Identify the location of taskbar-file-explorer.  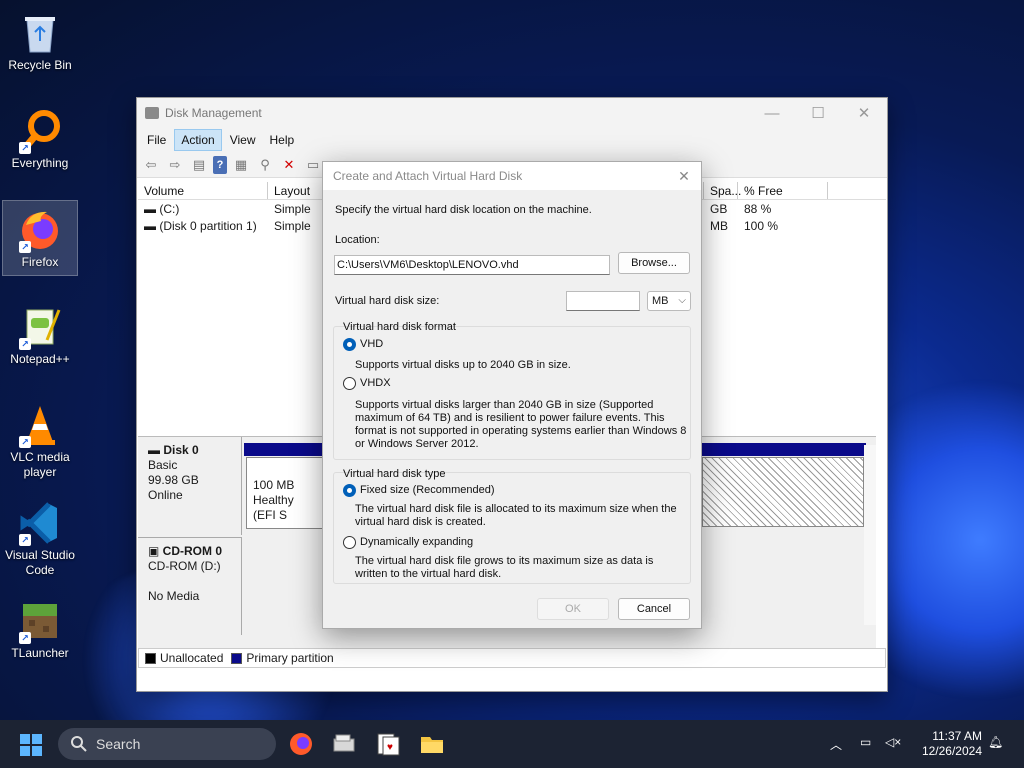
(432, 744).